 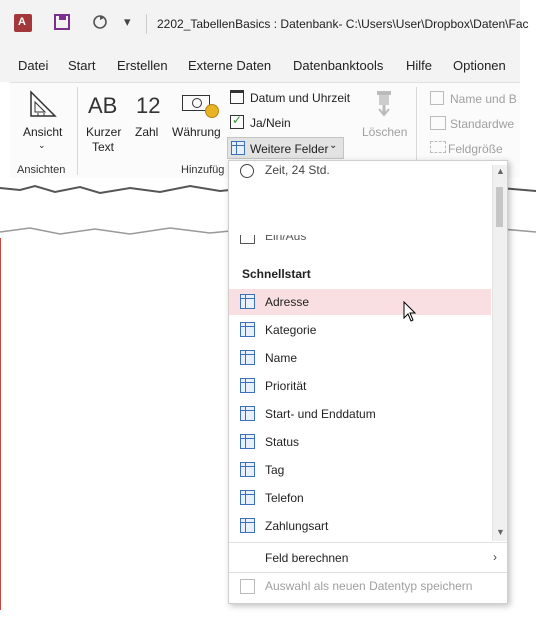 What do you see at coordinates (495, 557) in the screenshot?
I see `chevron-right-icon: ›` at bounding box center [495, 557].